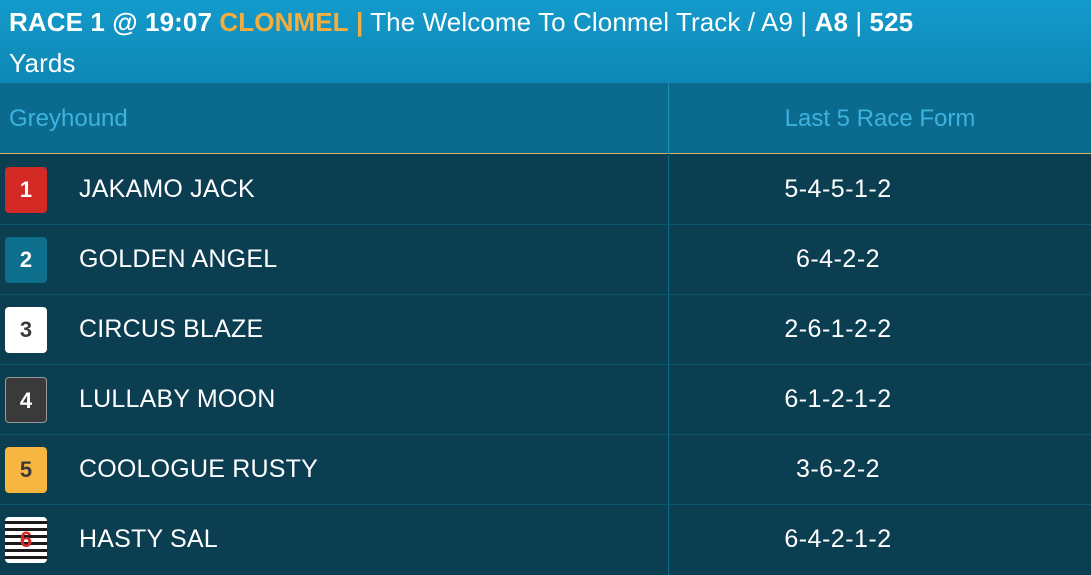 The width and height of the screenshot is (1091, 575). Describe the element at coordinates (26, 330) in the screenshot. I see `trap-3-badge: 3` at that location.